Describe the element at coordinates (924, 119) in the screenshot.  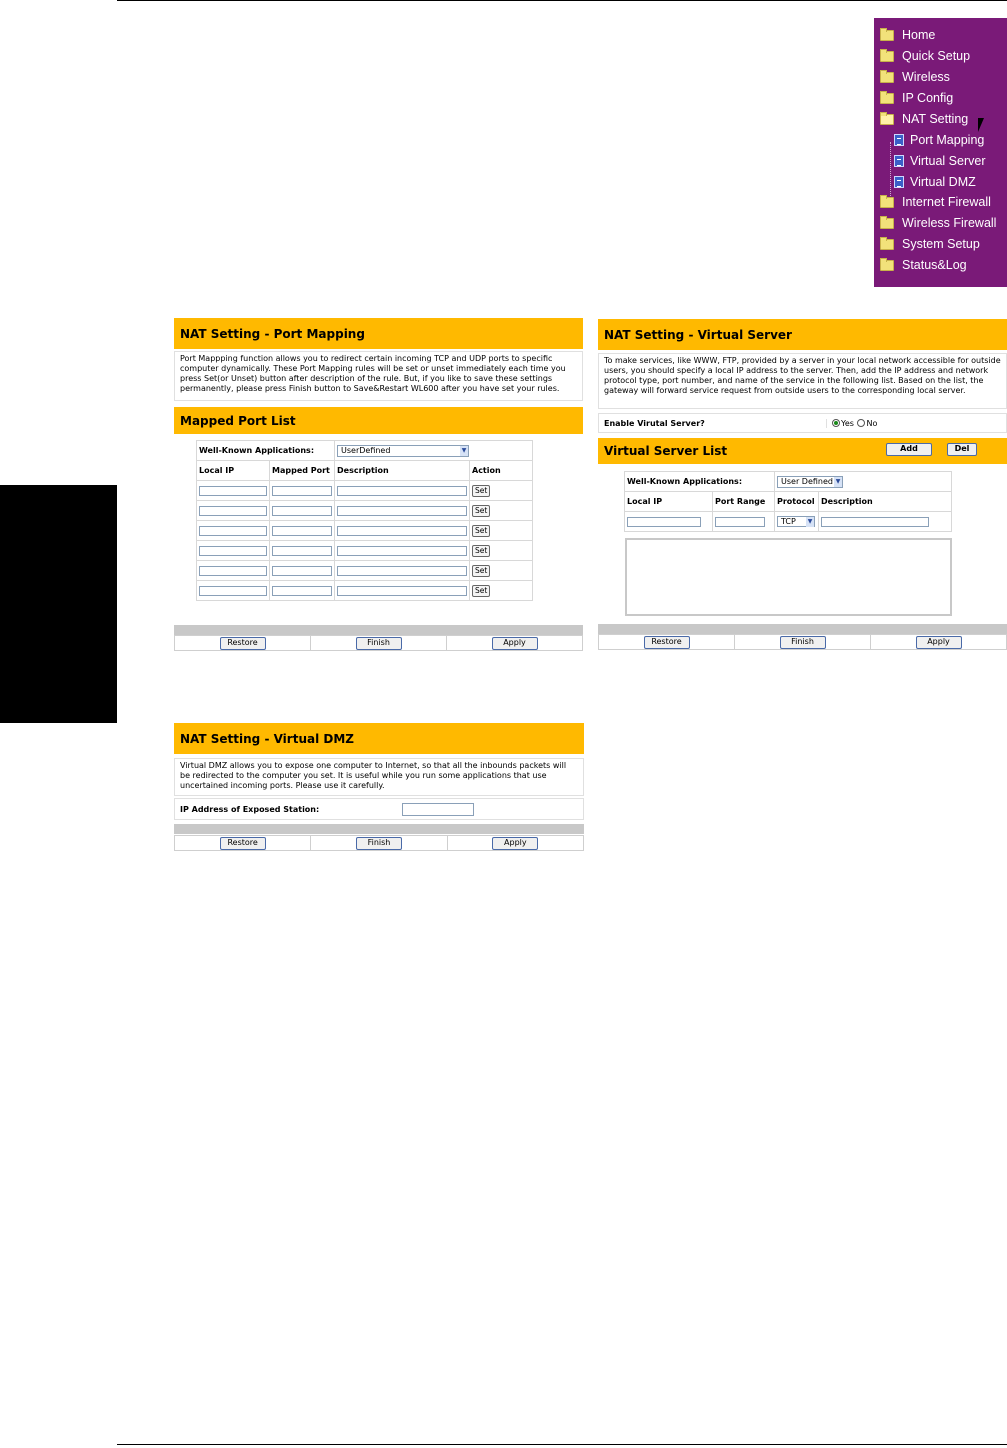
I see `nav-item-nat-setting: NAT Setting` at that location.